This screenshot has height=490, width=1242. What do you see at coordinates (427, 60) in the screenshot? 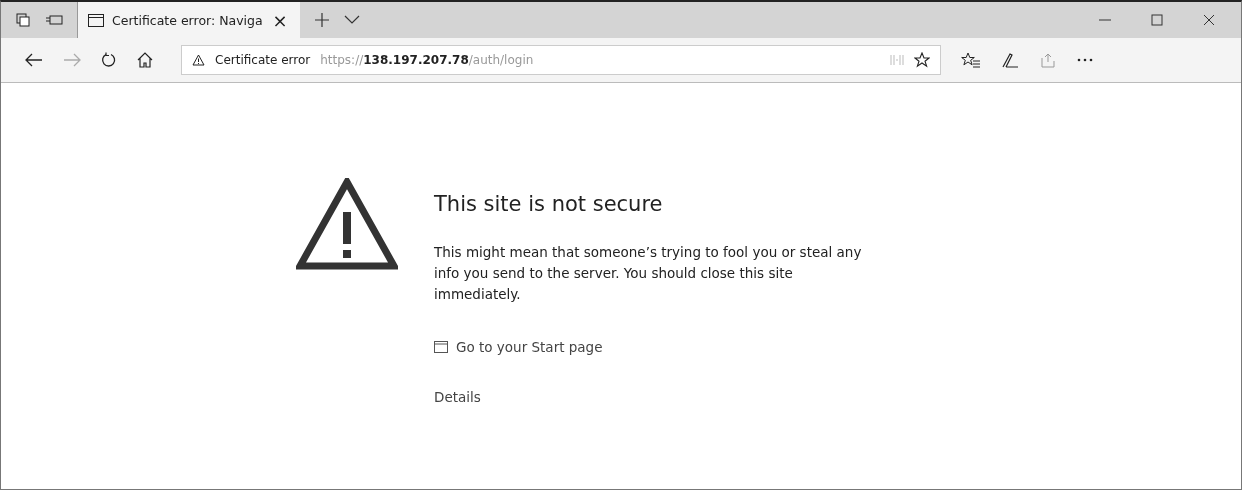
I see `url-text: https://138.197.207.78/auth/login` at bounding box center [427, 60].